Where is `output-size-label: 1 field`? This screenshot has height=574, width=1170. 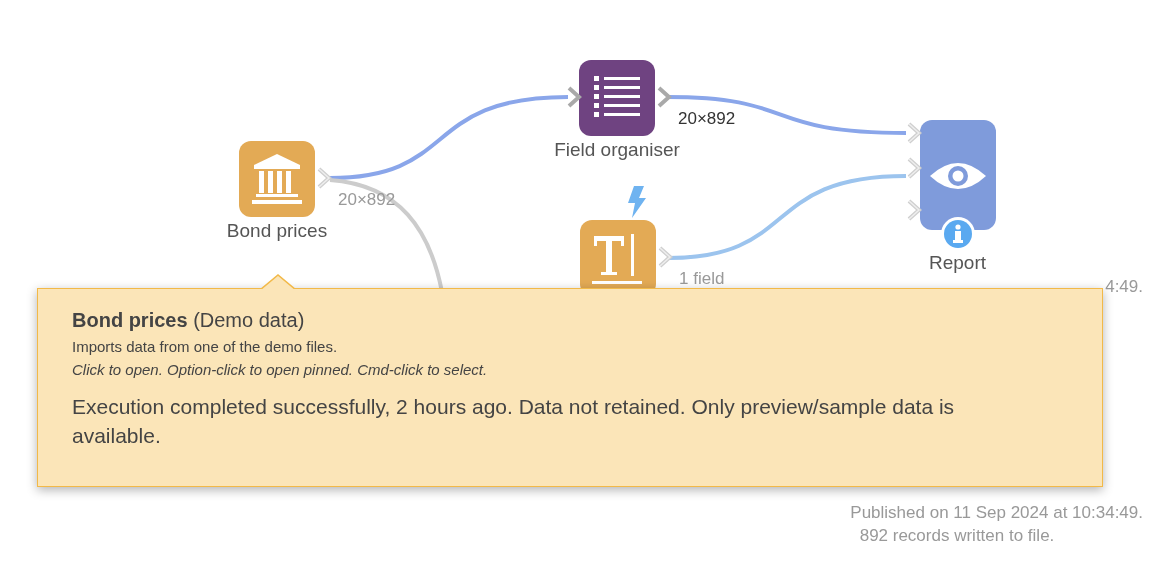
output-size-label: 1 field is located at coordinates (702, 279).